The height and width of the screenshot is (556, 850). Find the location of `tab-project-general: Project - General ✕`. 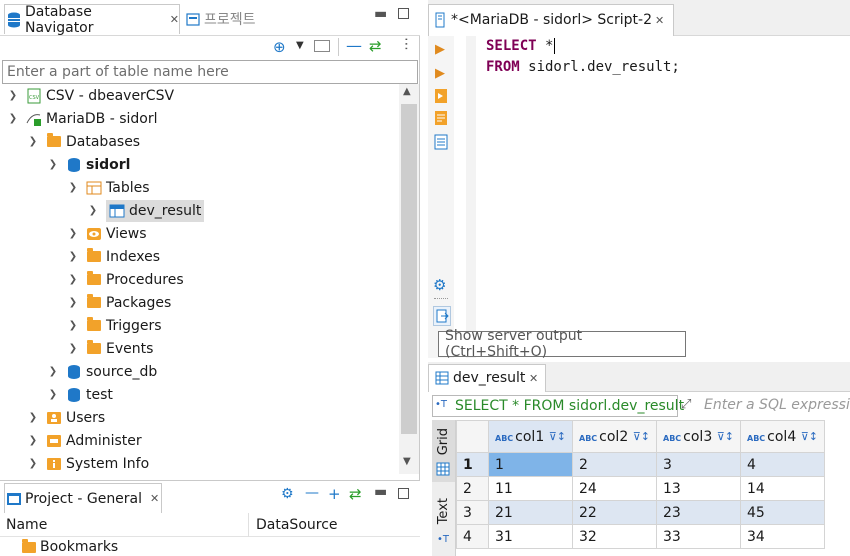

tab-project-general: Project - General ✕ is located at coordinates (83, 498).